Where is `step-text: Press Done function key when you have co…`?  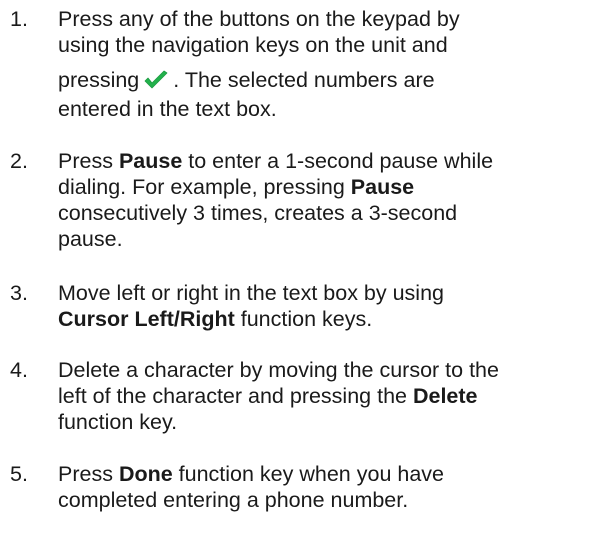 step-text: Press Done function key when you have co… is located at coordinates (328, 487).